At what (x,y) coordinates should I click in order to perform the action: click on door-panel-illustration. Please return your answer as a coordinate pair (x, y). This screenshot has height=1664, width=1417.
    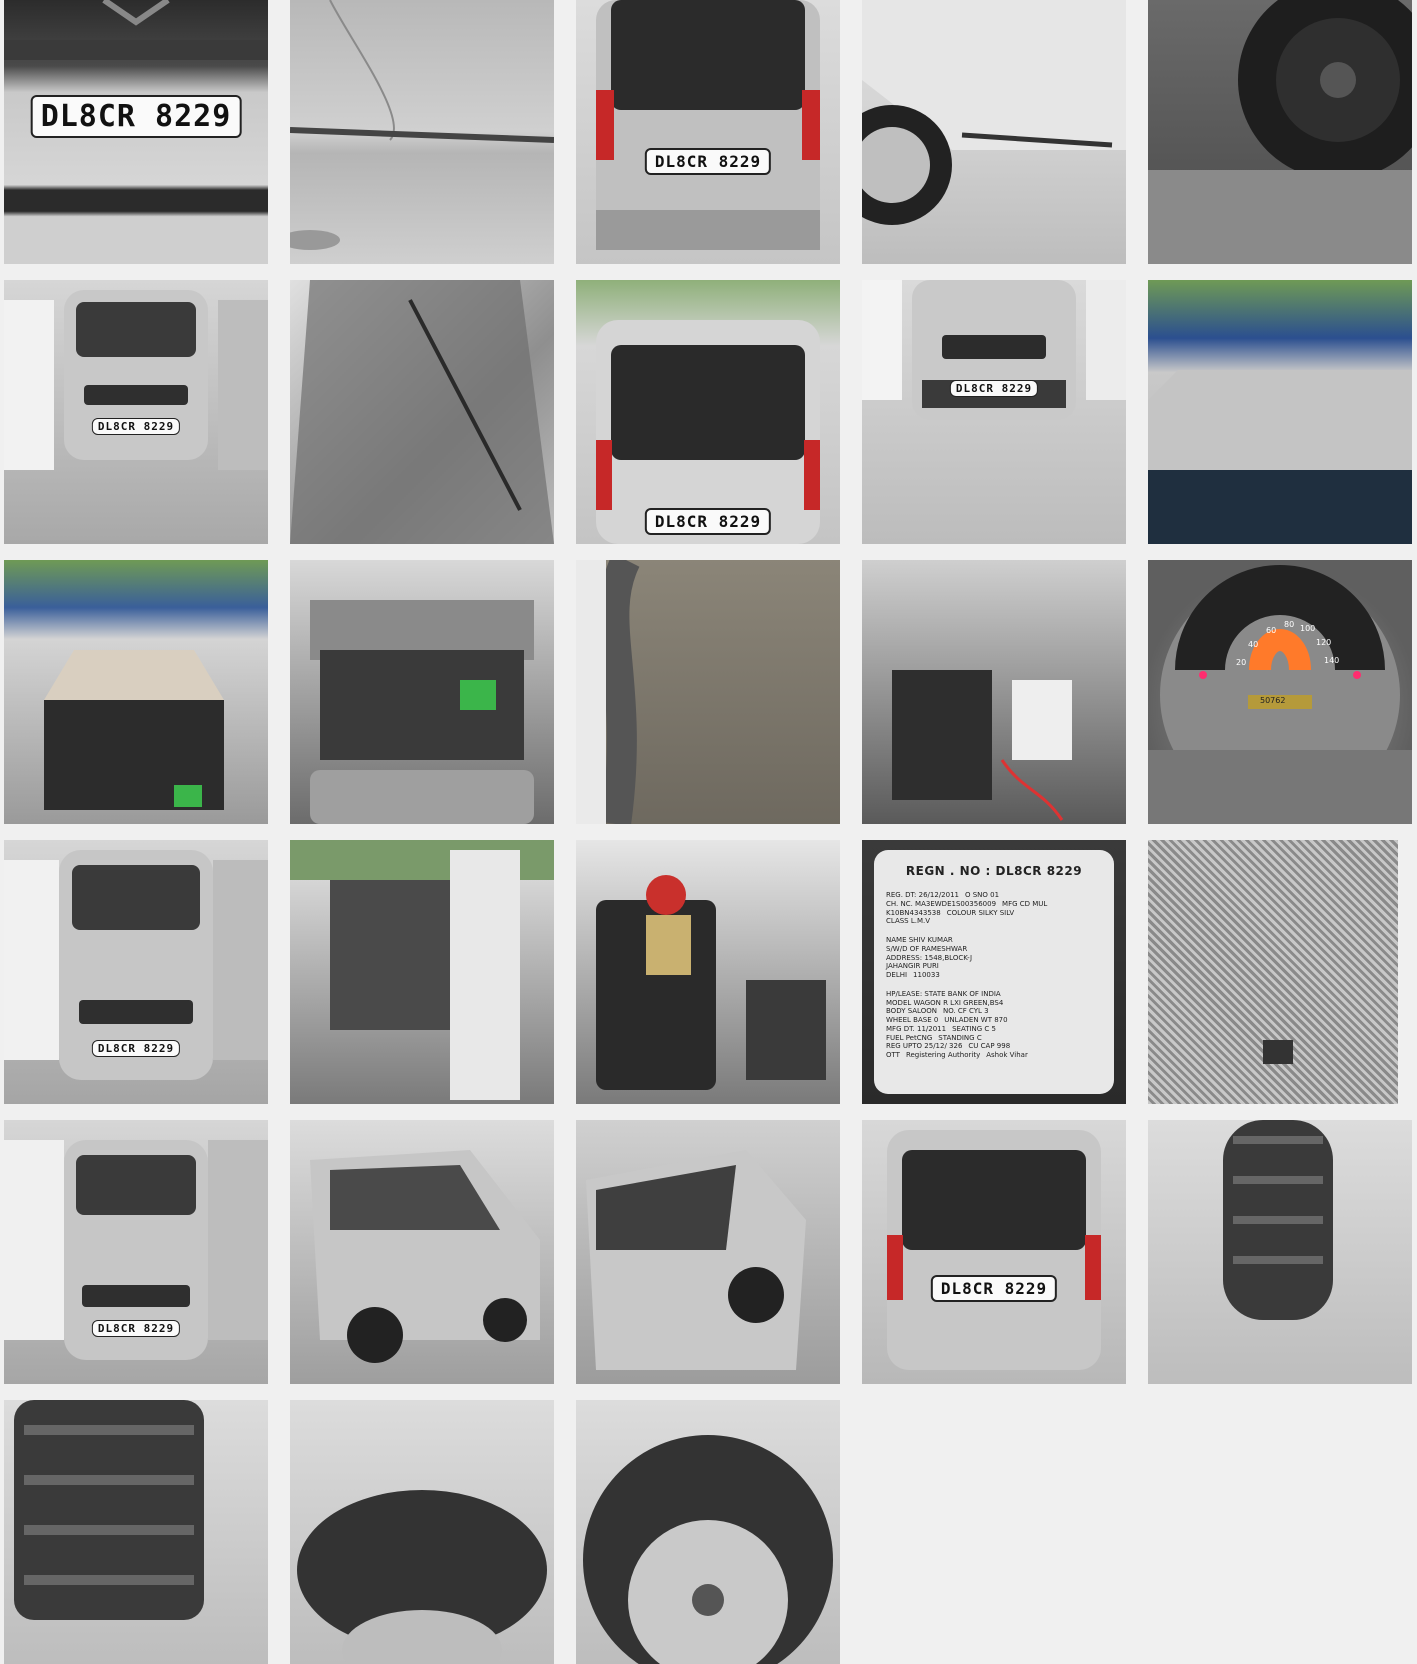
    Looking at the image, I should click on (422, 125).